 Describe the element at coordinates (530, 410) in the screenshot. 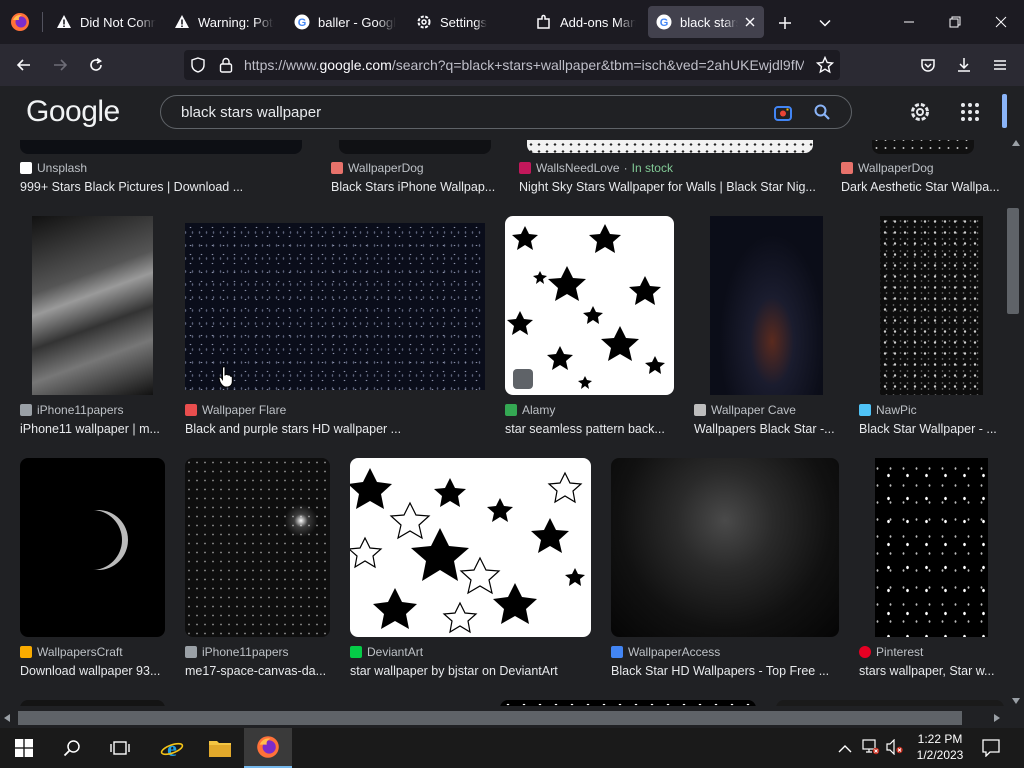

I see `result-source: Alamy` at that location.